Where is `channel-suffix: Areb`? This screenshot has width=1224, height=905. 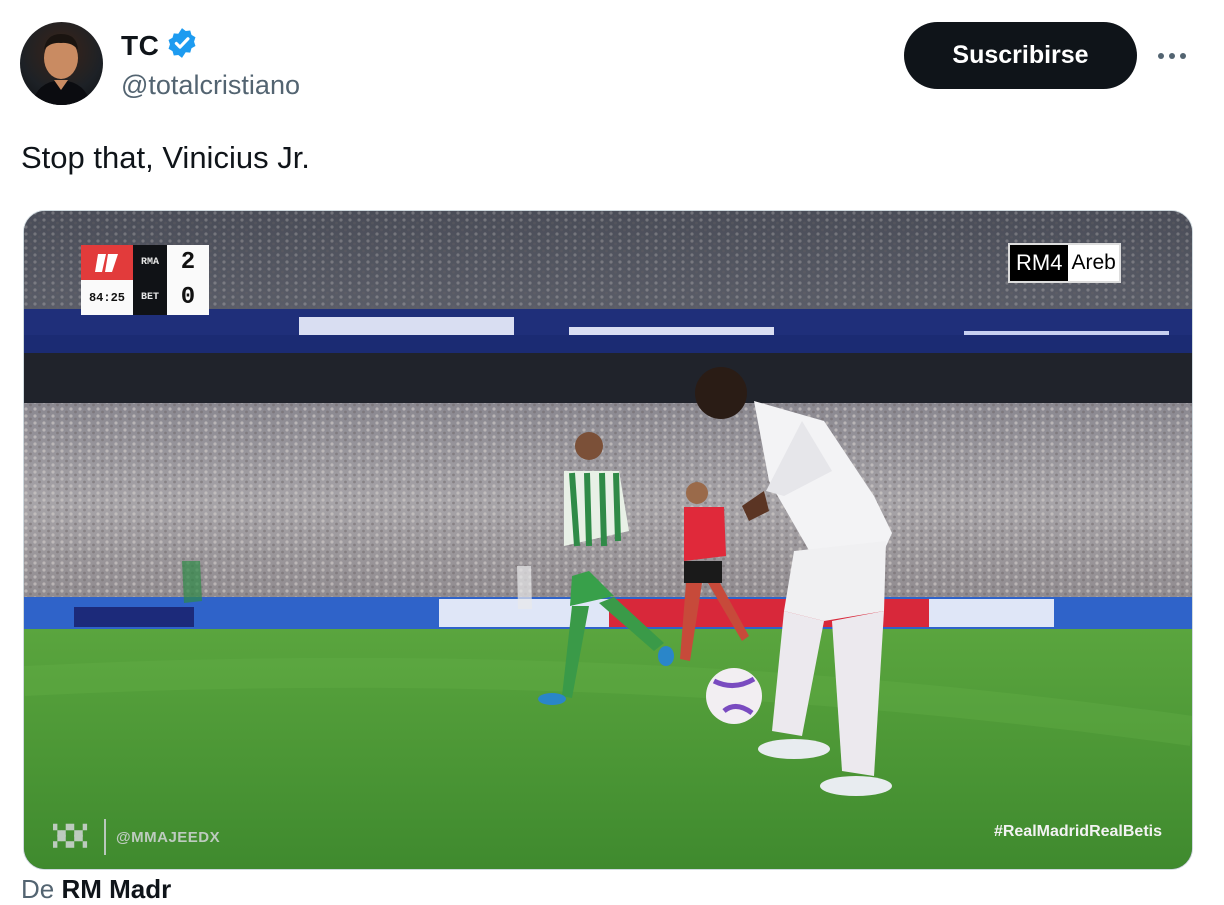
channel-suffix: Areb is located at coordinates (1093, 263).